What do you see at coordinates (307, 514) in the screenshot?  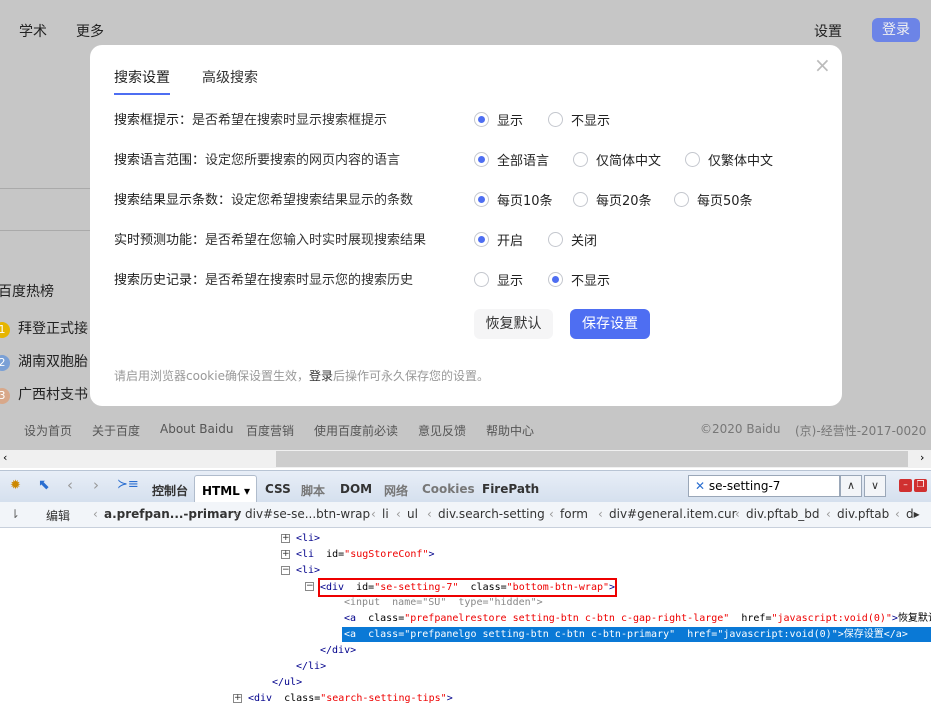 I see `breadcrumb-item: div#se-se...btn-wrap` at bounding box center [307, 514].